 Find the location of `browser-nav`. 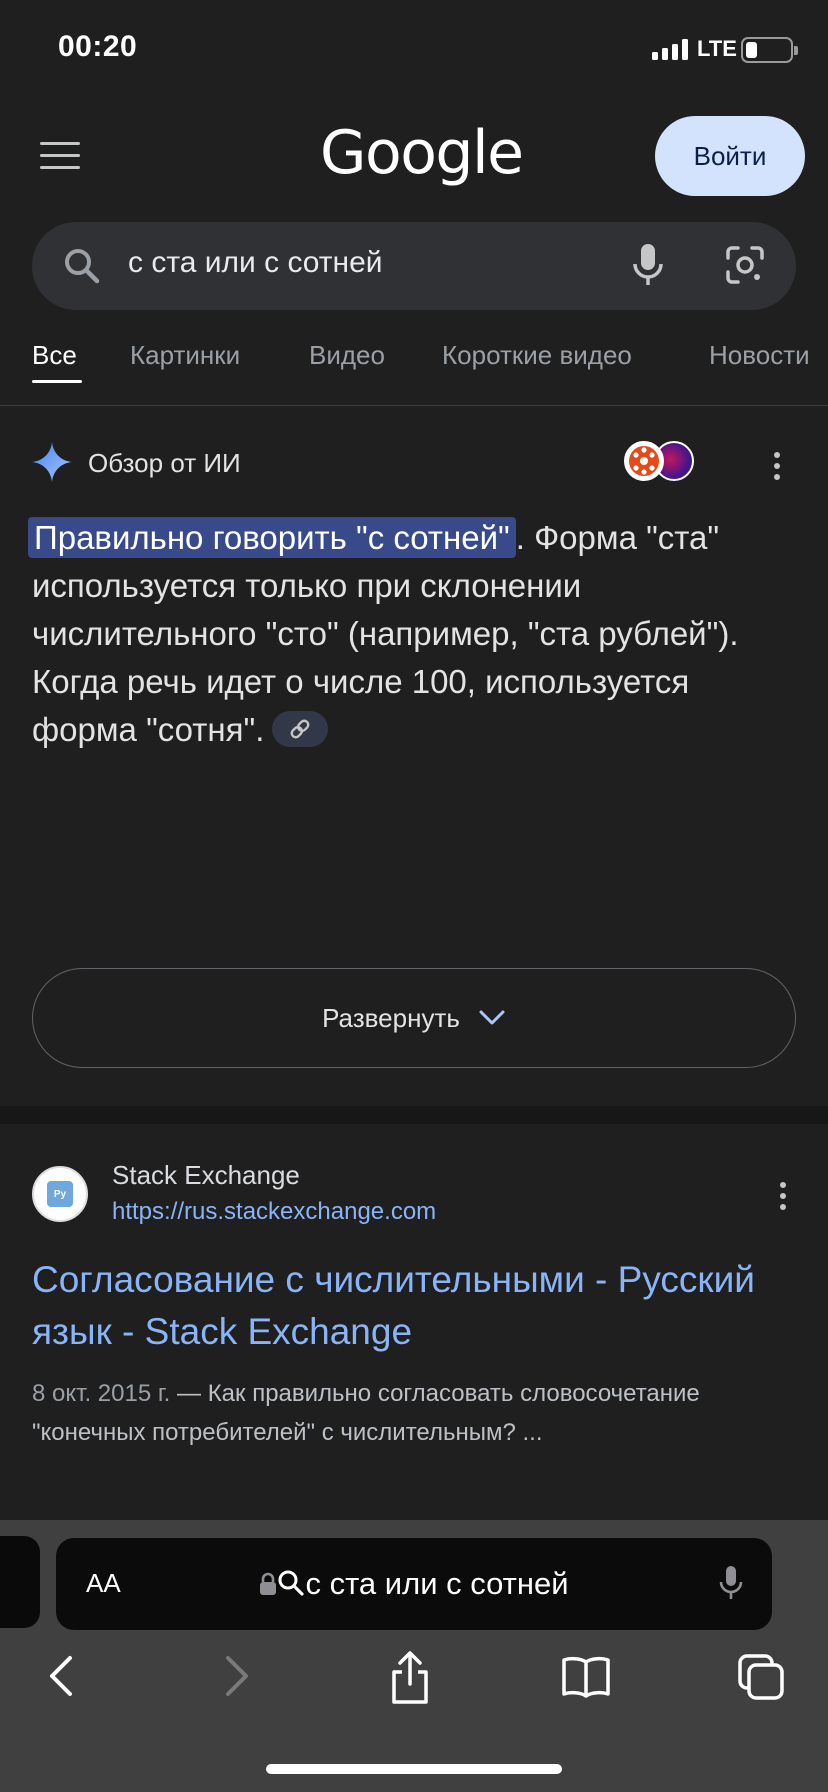

browser-nav is located at coordinates (414, 1680).